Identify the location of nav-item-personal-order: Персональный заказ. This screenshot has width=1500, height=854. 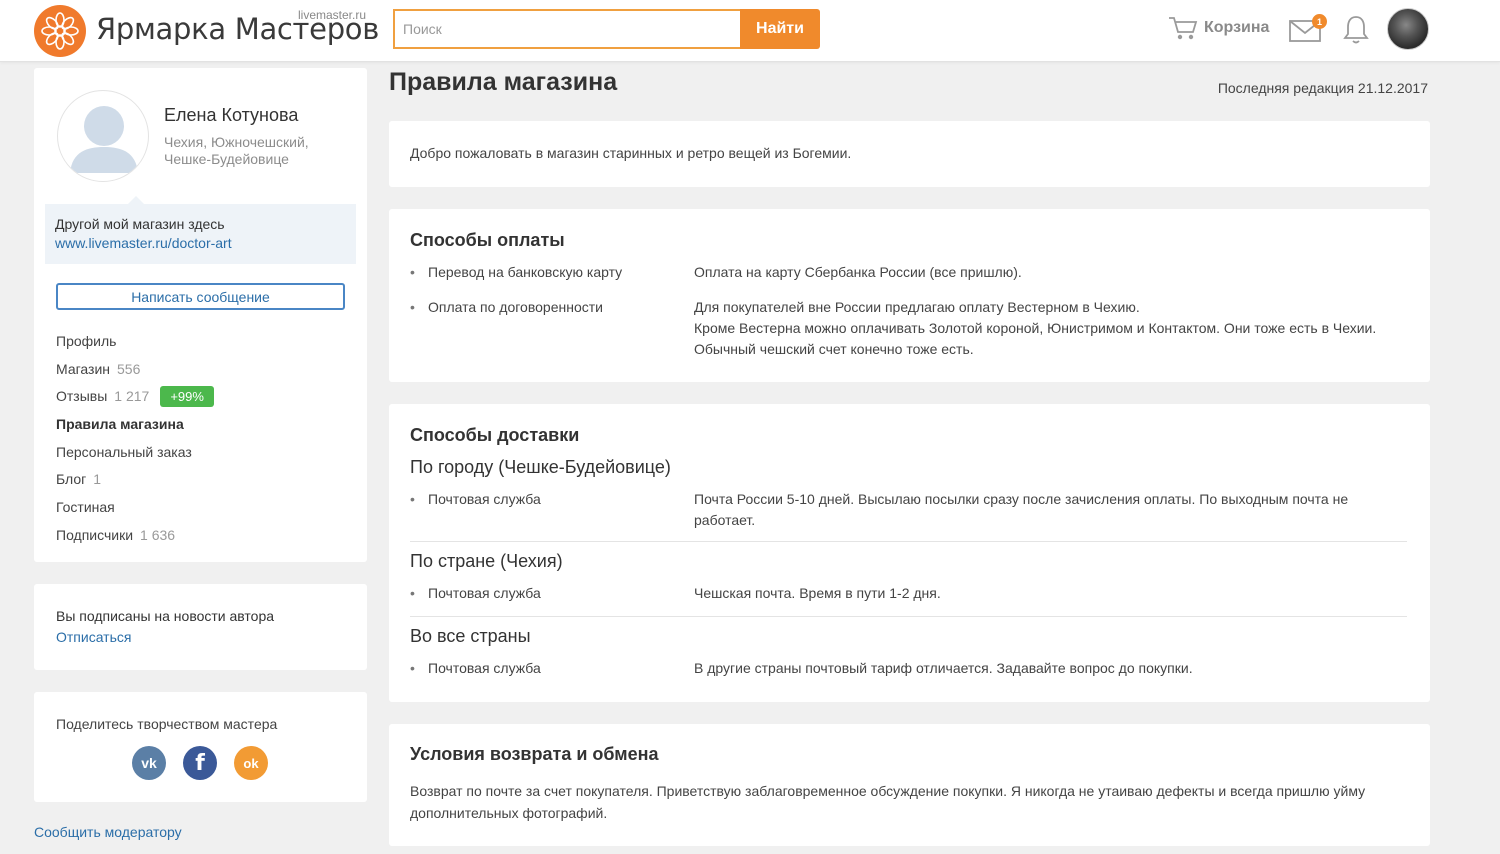
(201, 452).